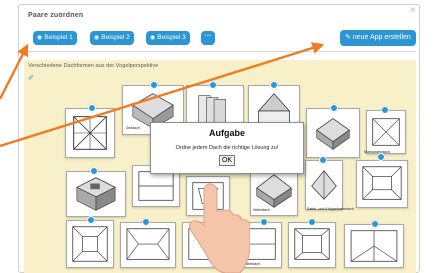 This screenshot has height=273, width=439. I want to click on card-label-walm: Walmdach, so click(261, 210).